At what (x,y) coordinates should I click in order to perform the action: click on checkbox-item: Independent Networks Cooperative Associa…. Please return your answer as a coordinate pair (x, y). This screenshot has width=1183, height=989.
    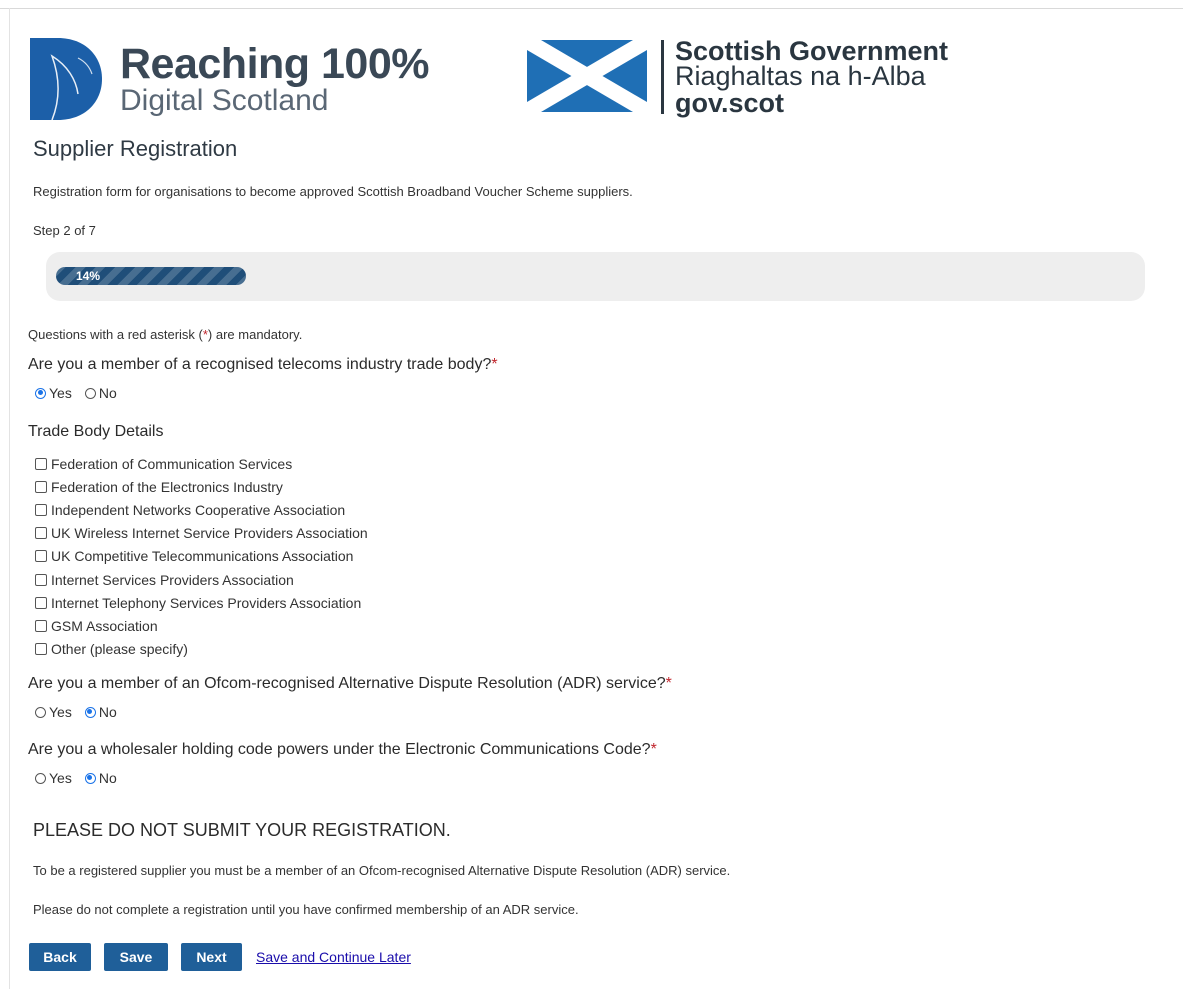
    Looking at the image, I should click on (201, 509).